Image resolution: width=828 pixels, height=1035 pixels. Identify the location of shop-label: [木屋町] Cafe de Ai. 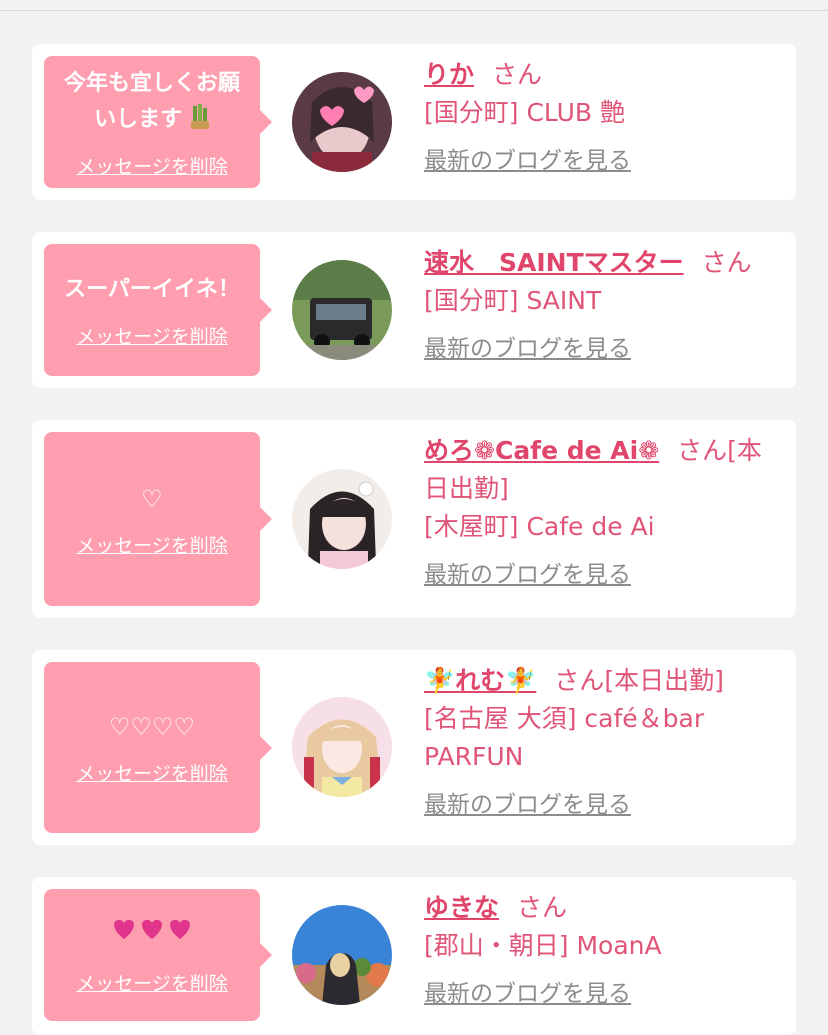
(539, 526).